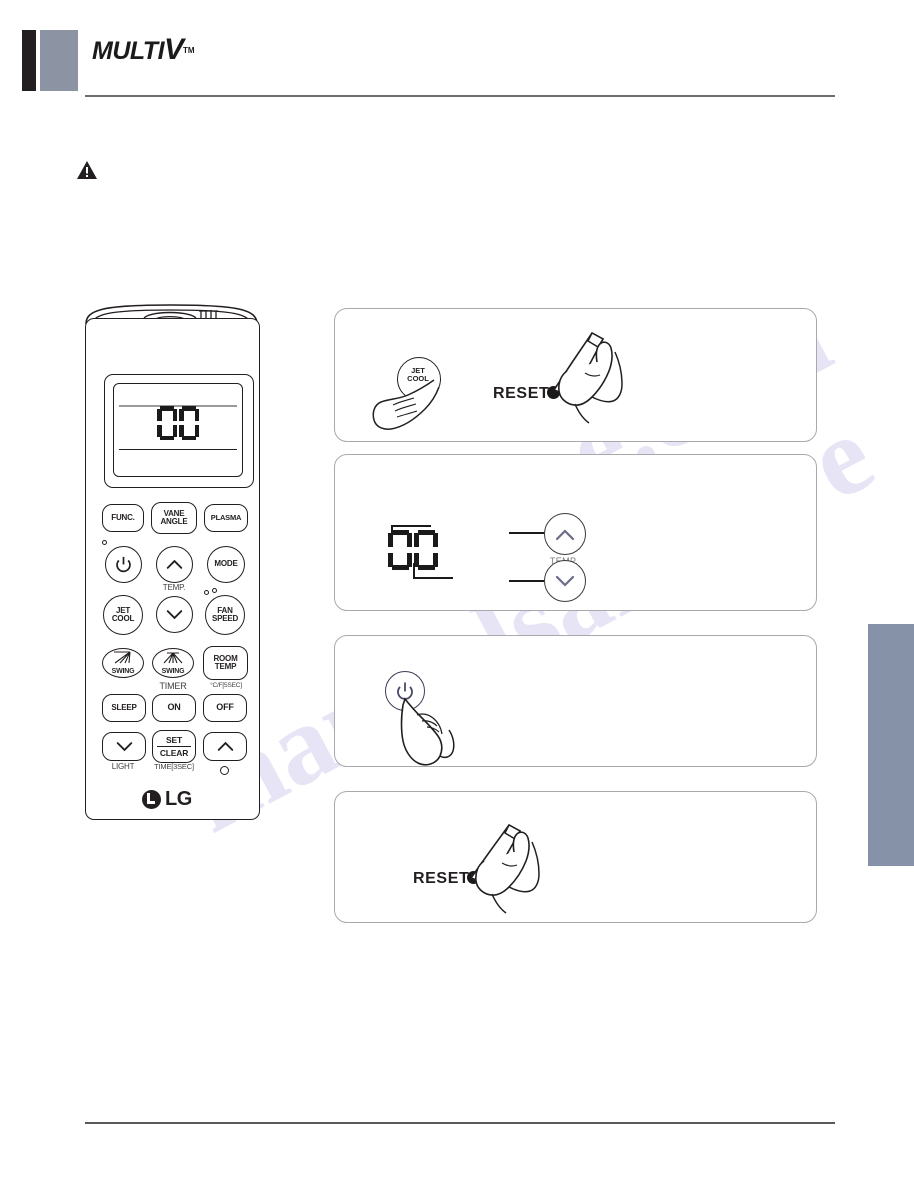  I want to click on lg-wordmark: LG, so click(178, 798).